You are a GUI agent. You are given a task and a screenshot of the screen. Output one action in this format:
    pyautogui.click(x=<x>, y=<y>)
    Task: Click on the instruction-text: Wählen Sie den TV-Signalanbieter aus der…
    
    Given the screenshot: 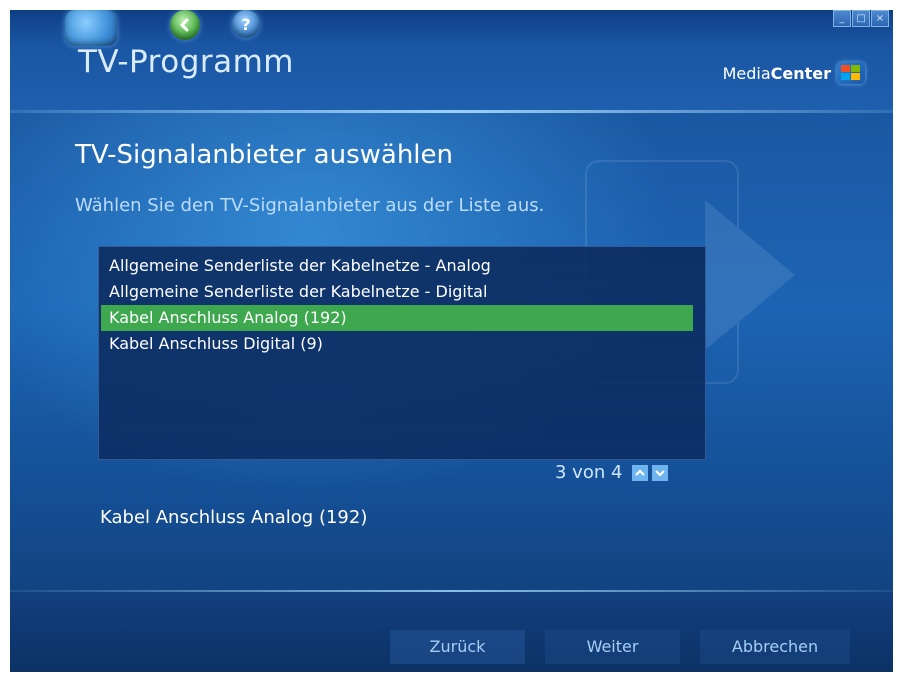 What is the action you would take?
    pyautogui.click(x=310, y=205)
    